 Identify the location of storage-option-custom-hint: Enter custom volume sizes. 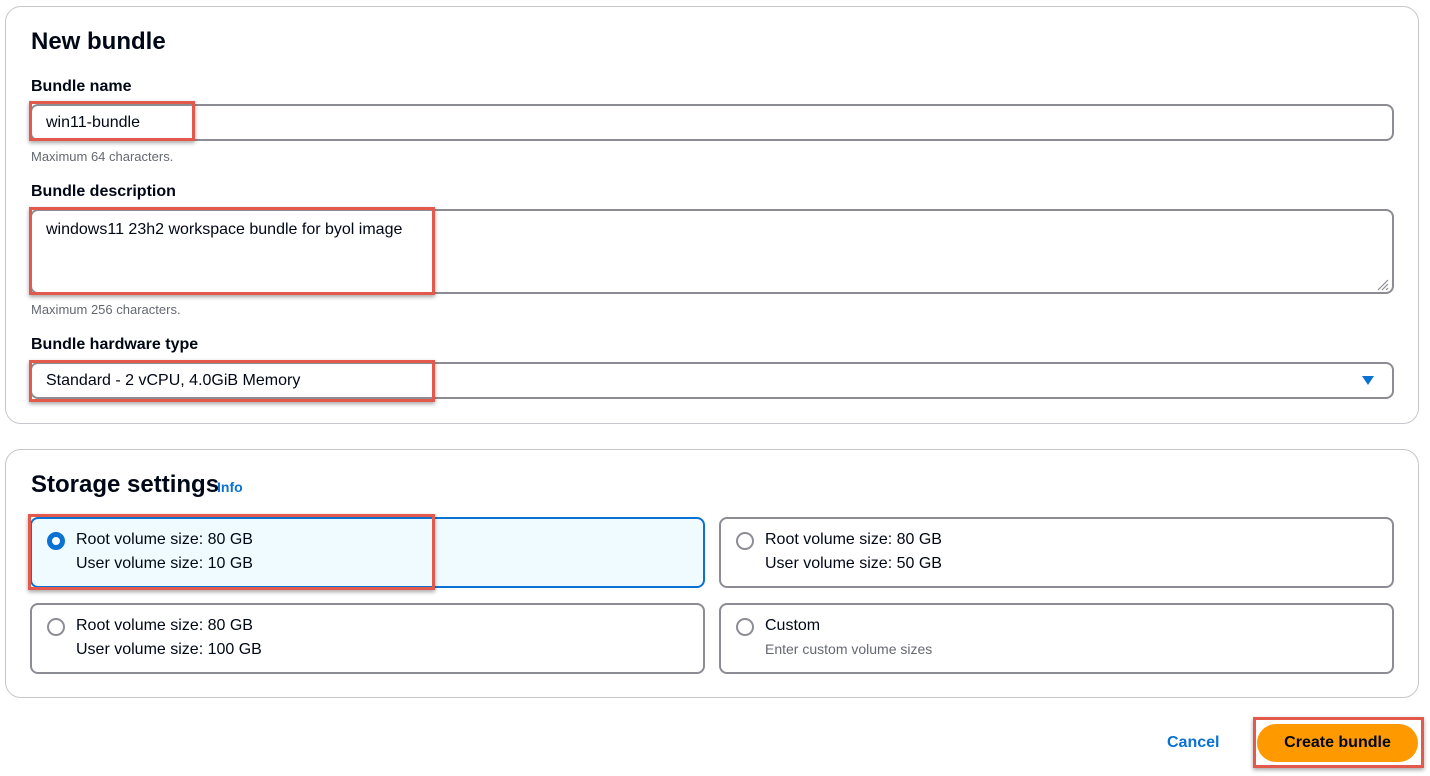
(849, 649).